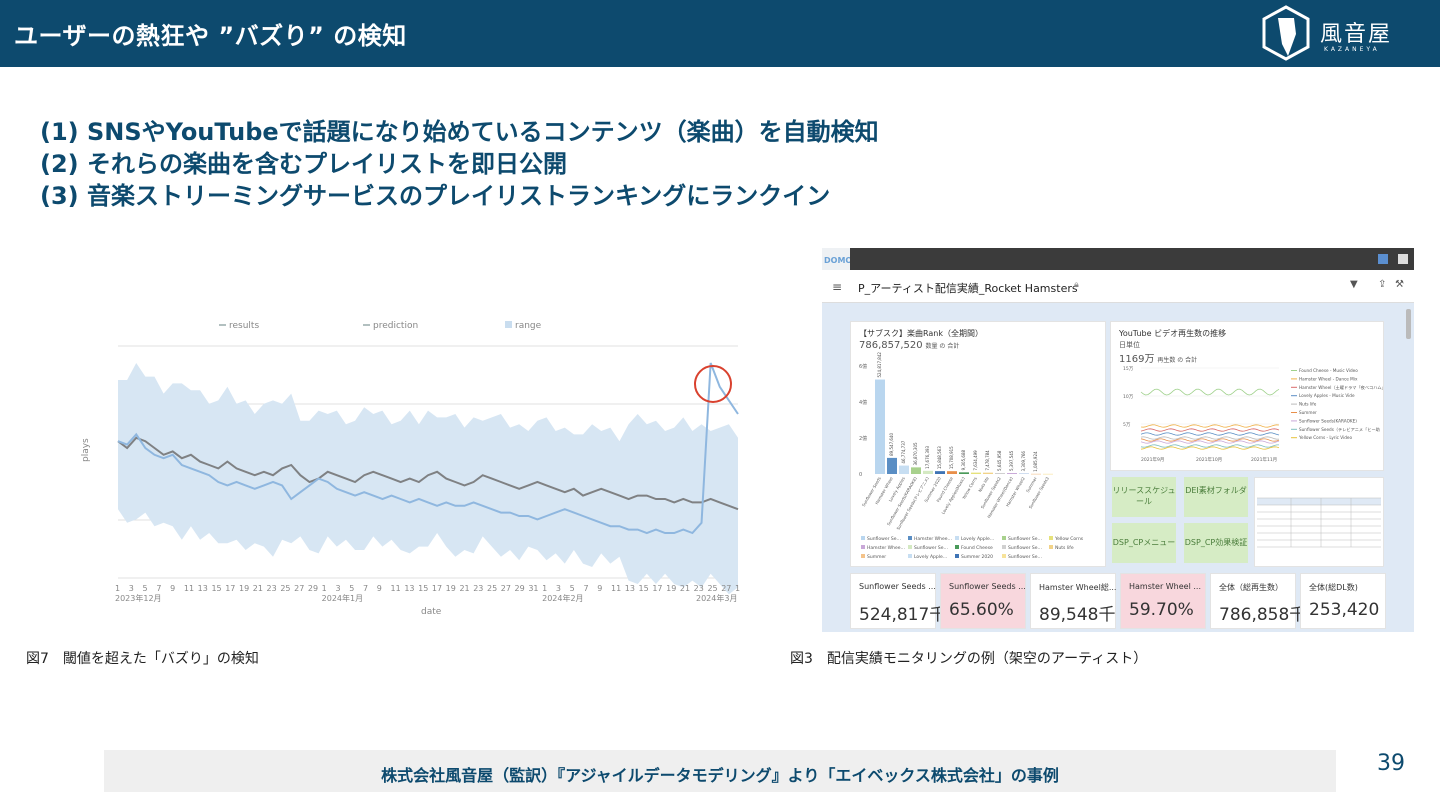 The height and width of the screenshot is (810, 1440). What do you see at coordinates (342, 598) in the screenshot?
I see `month-label: 2024年1月` at bounding box center [342, 598].